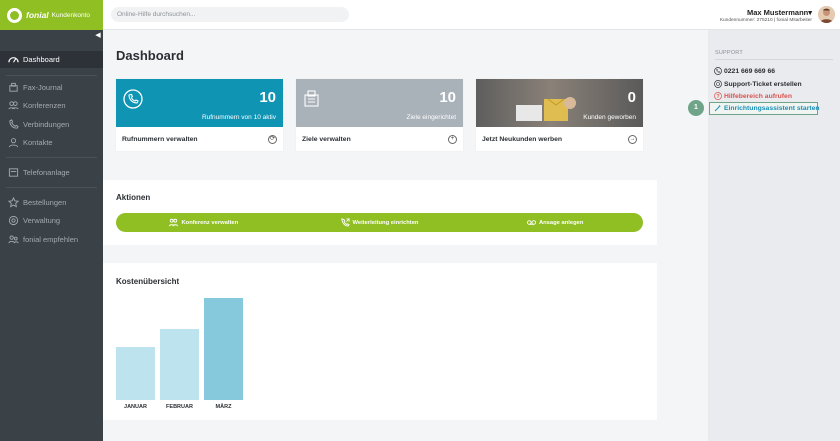 This screenshot has width=840, height=441. Describe the element at coordinates (312, 100) in the screenshot. I see `fax-device-icon` at that location.